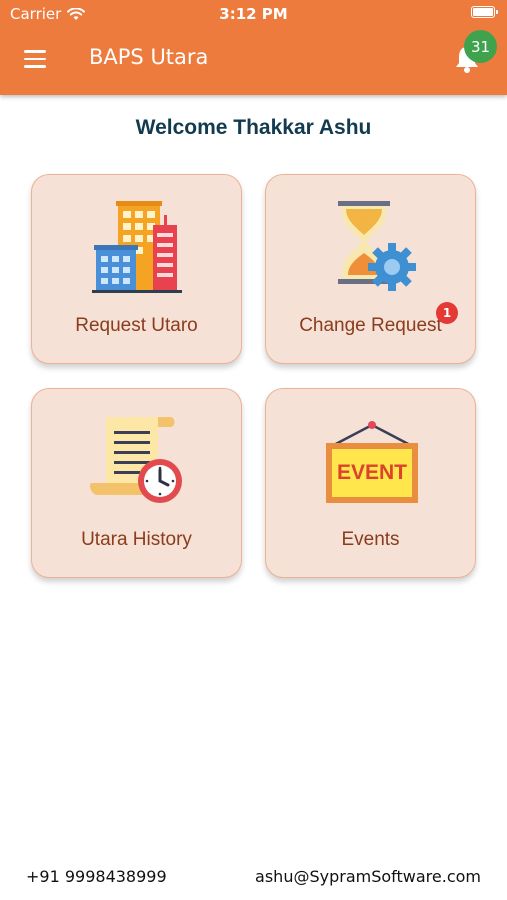  I want to click on utara-history-tile: Utara History, so click(136, 483).